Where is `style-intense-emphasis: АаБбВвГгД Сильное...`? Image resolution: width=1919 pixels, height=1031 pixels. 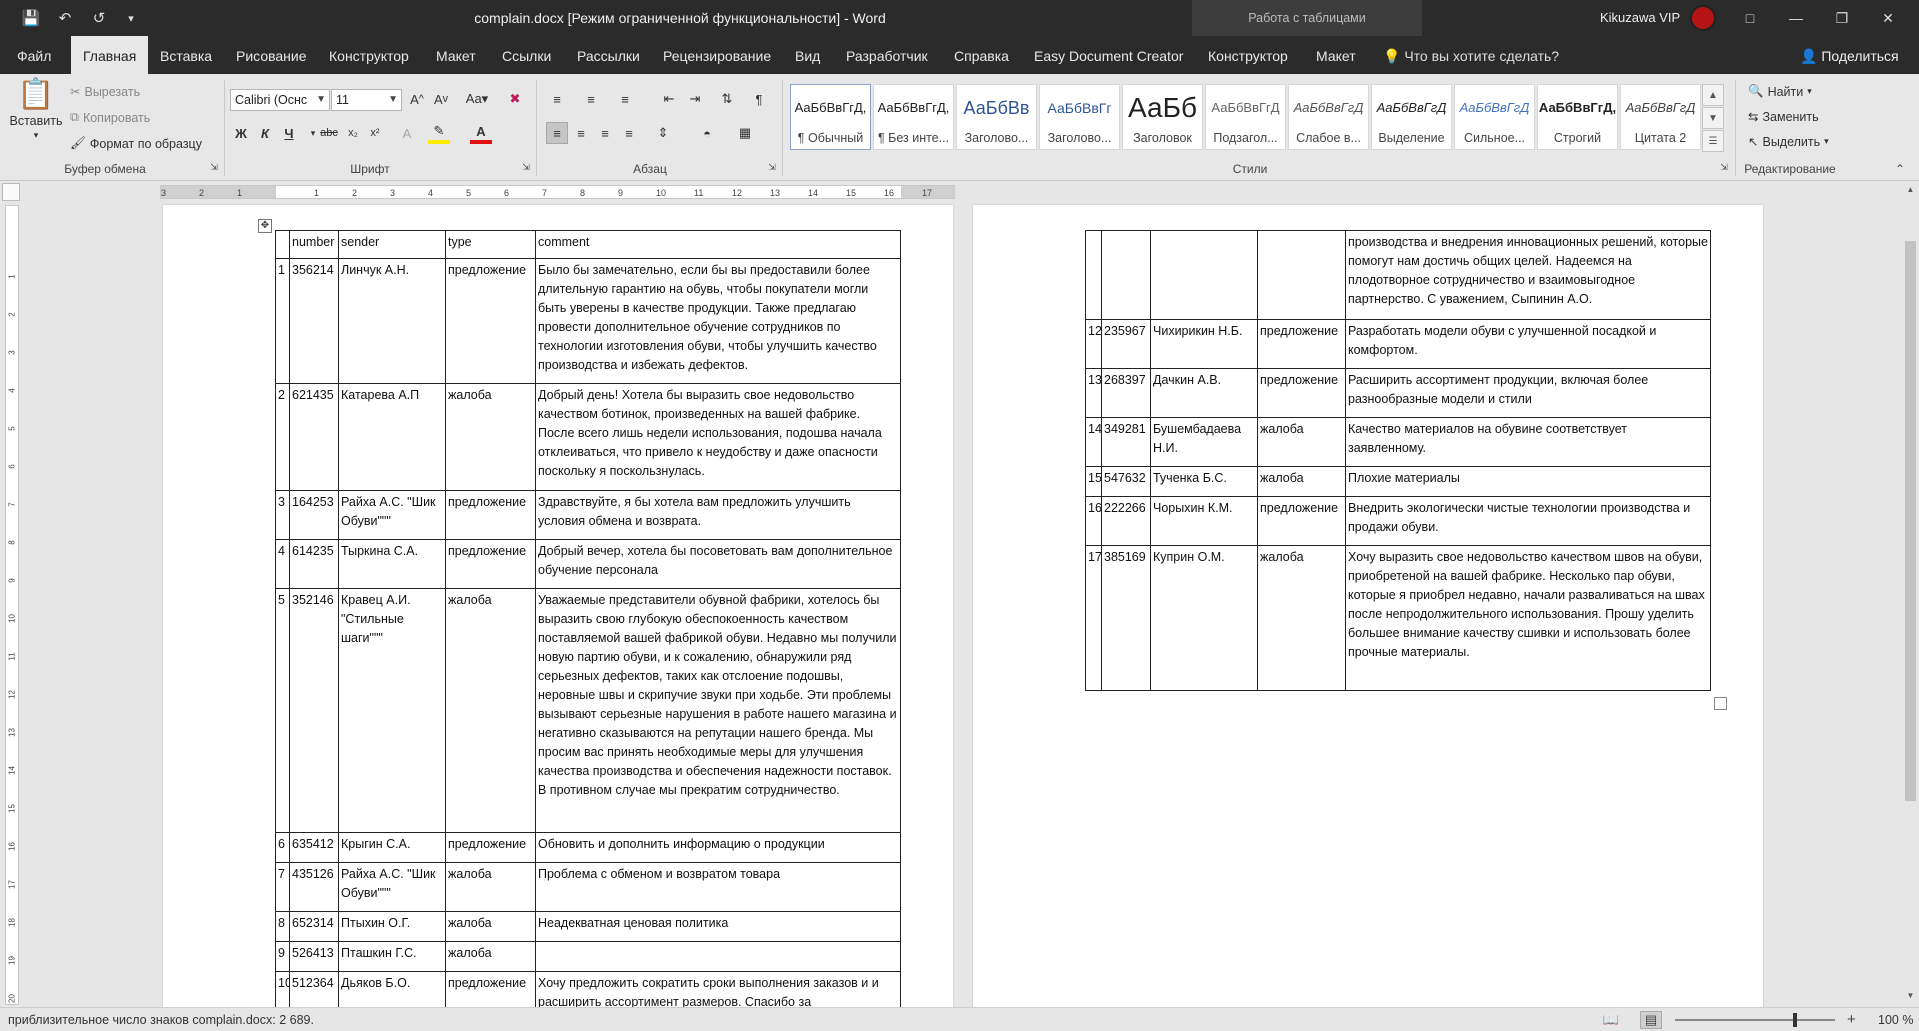
style-intense-emphasis: АаБбВвГгД Сильное... is located at coordinates (1494, 117).